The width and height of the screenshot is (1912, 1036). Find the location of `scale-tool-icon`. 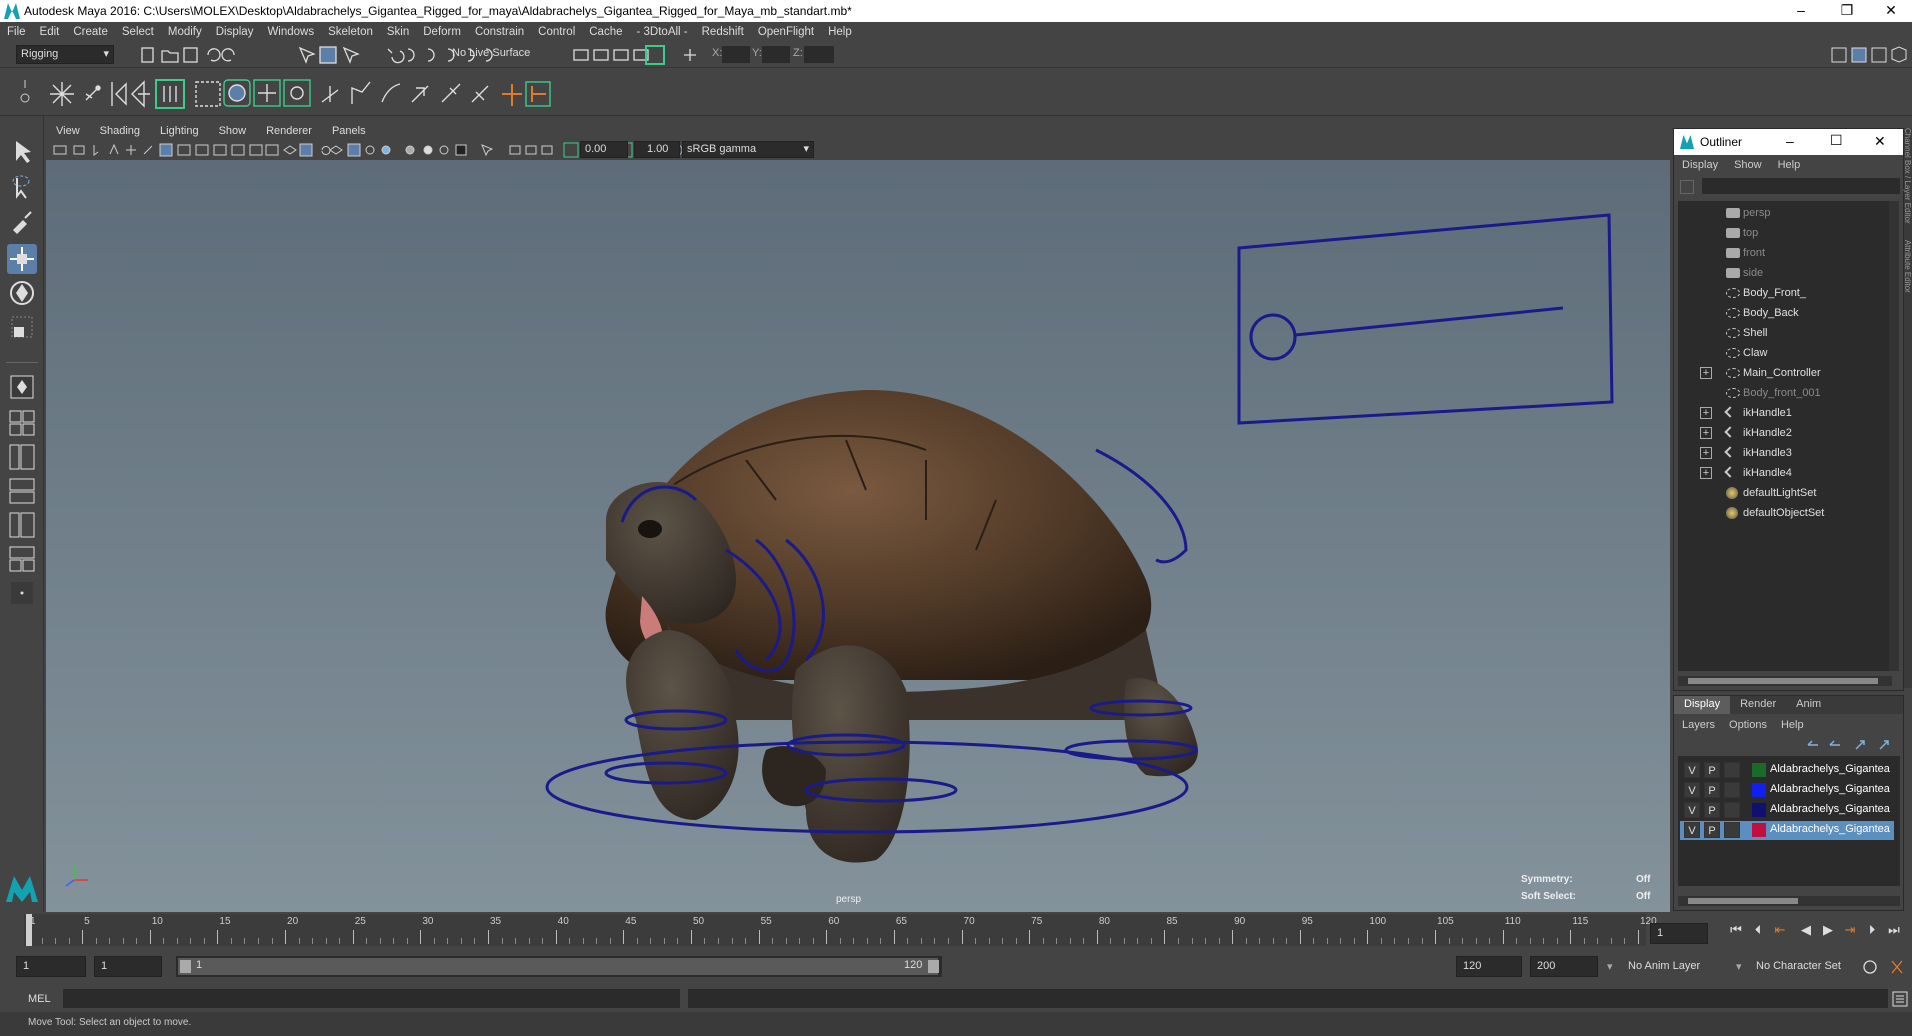

scale-tool-icon is located at coordinates (22, 327).